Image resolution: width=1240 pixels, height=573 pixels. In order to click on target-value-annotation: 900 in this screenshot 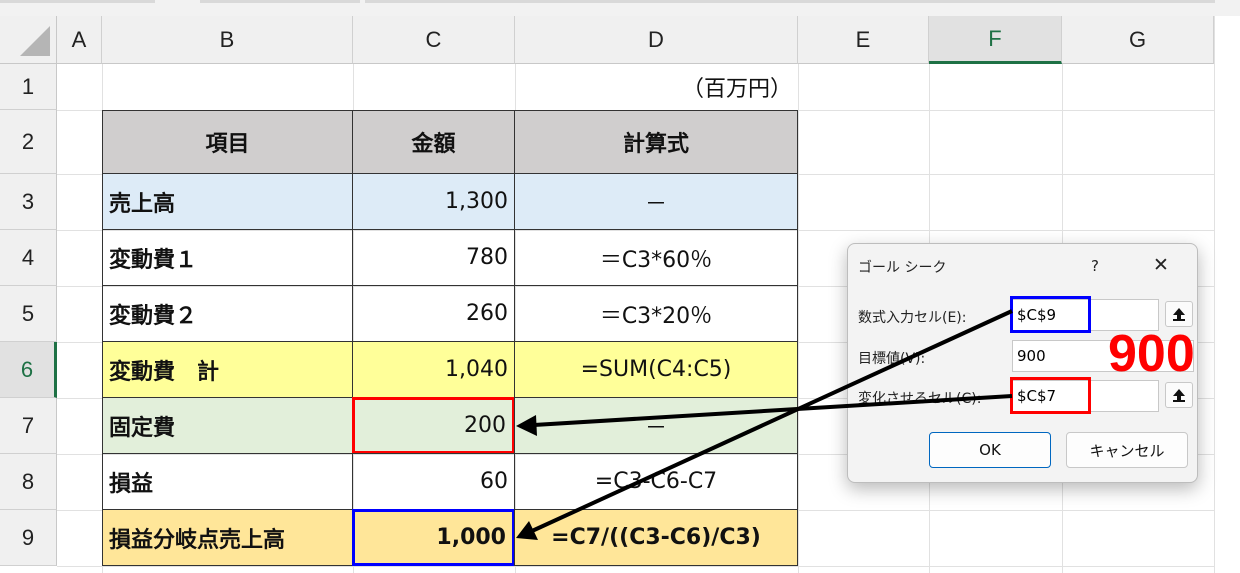, I will do `click(1151, 354)`.